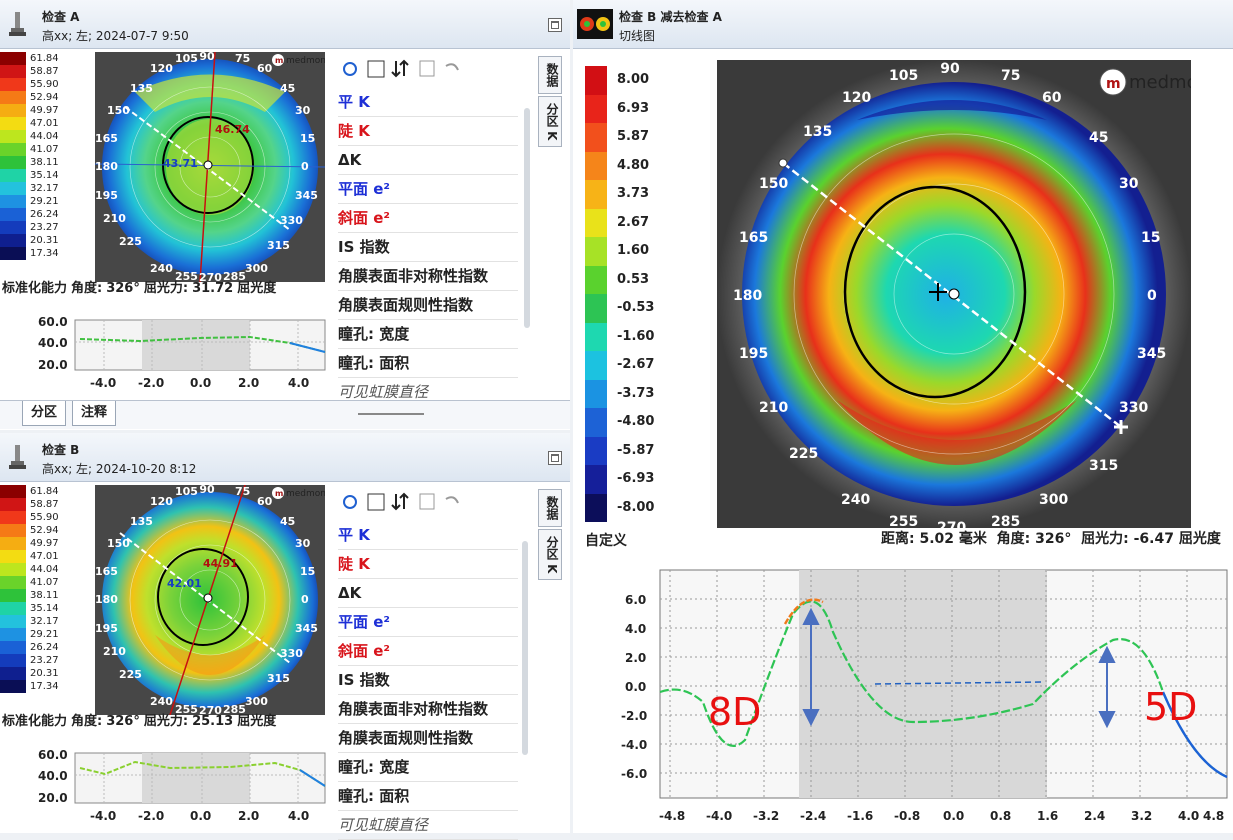 This screenshot has height=840, width=1233. I want to click on exam-b-side-tabs: 数据 分区 K, so click(550, 535).